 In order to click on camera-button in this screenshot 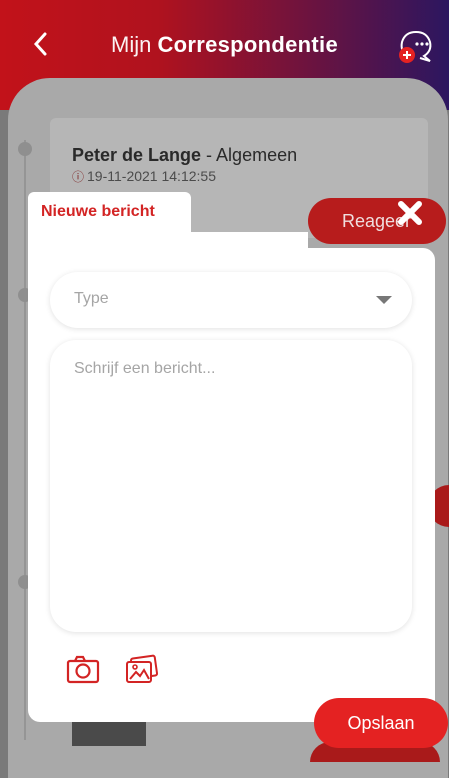, I will do `click(83, 669)`.